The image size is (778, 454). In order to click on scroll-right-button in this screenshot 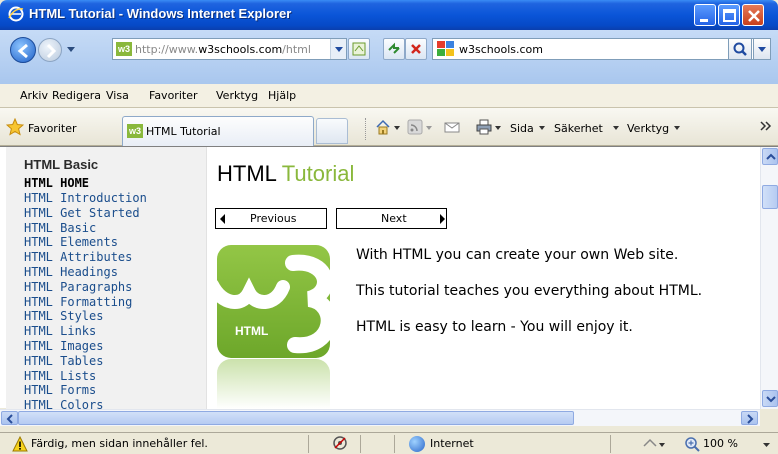, I will do `click(749, 418)`.